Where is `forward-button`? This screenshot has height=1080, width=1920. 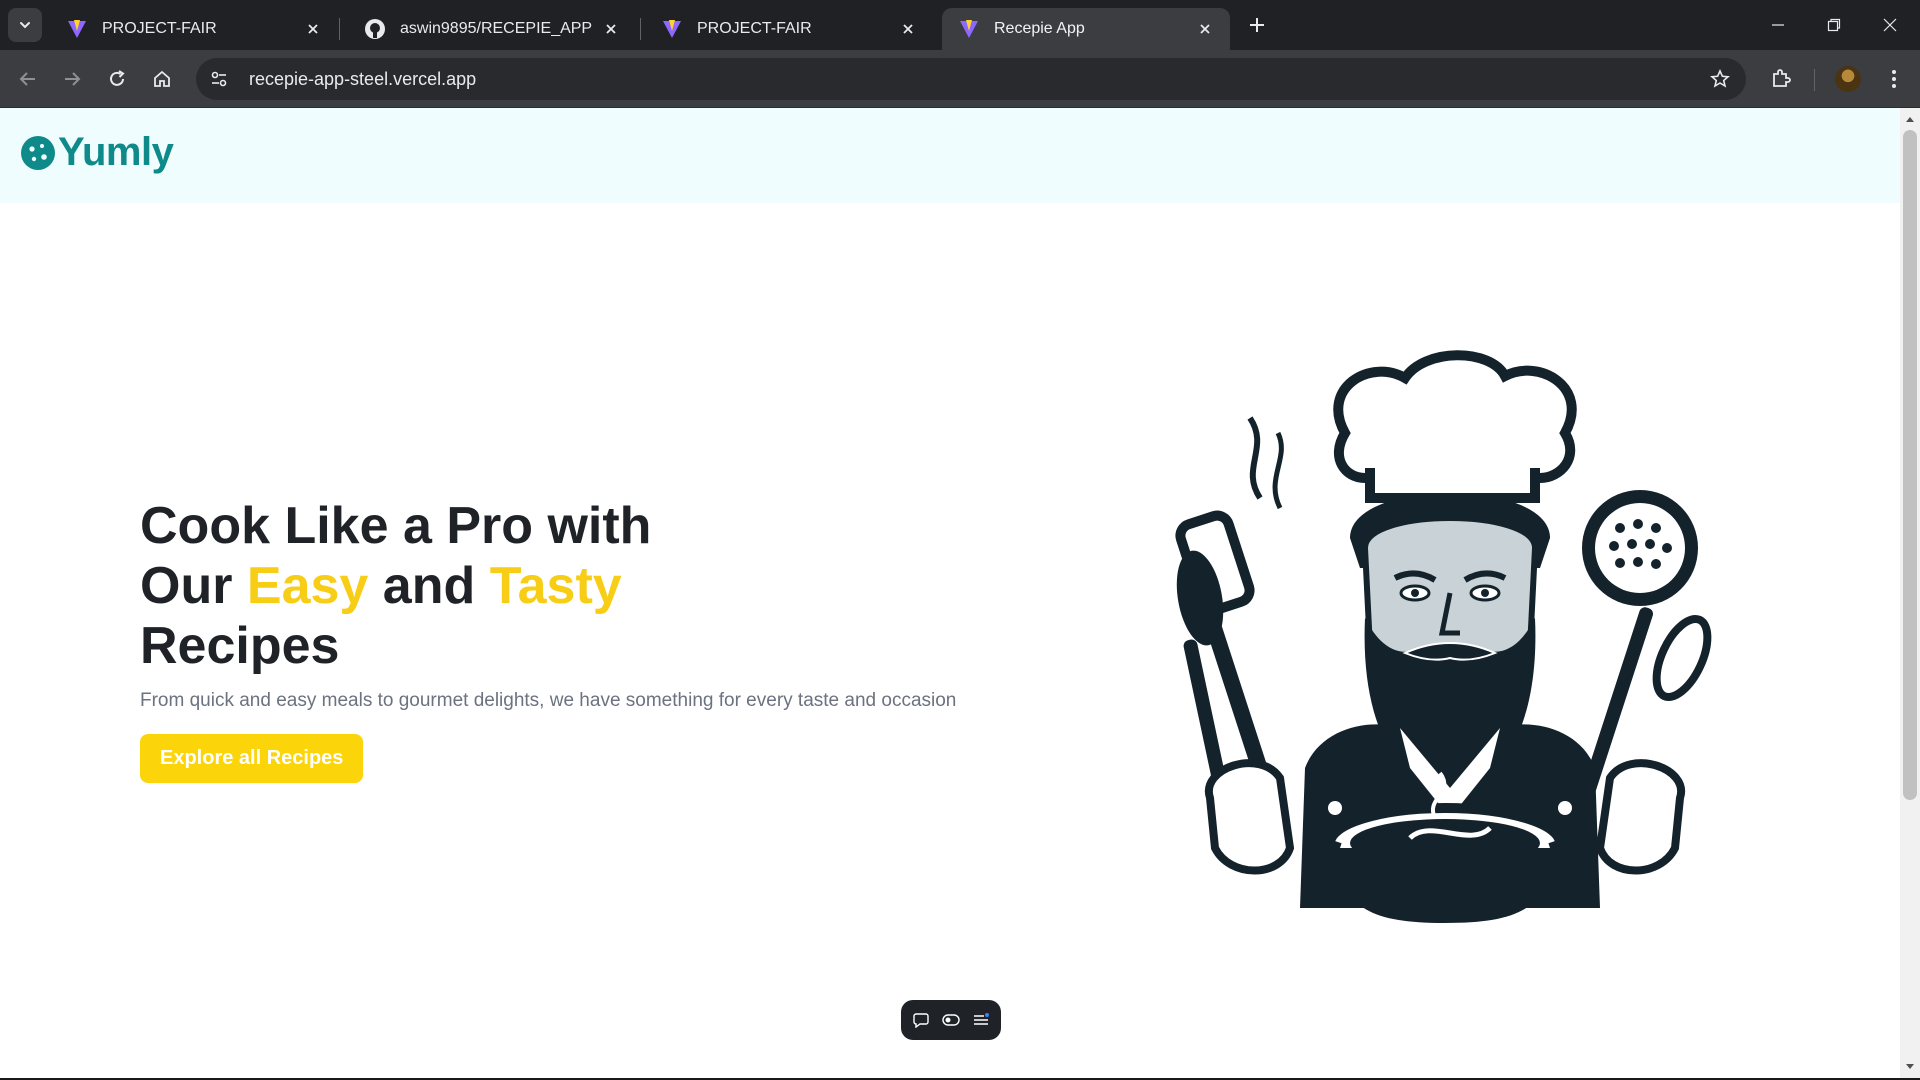
forward-button is located at coordinates (72, 79).